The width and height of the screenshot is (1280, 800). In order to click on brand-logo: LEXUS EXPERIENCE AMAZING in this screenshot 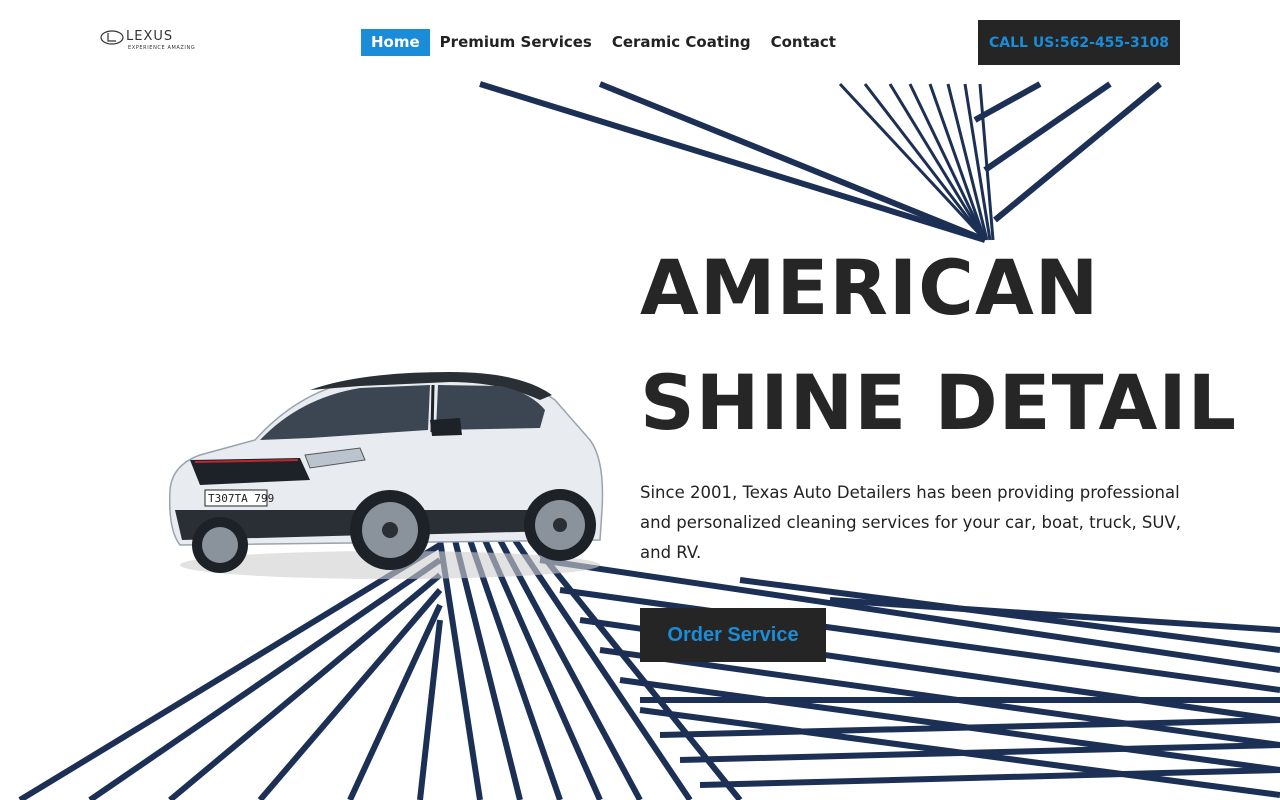, I will do `click(155, 41)`.